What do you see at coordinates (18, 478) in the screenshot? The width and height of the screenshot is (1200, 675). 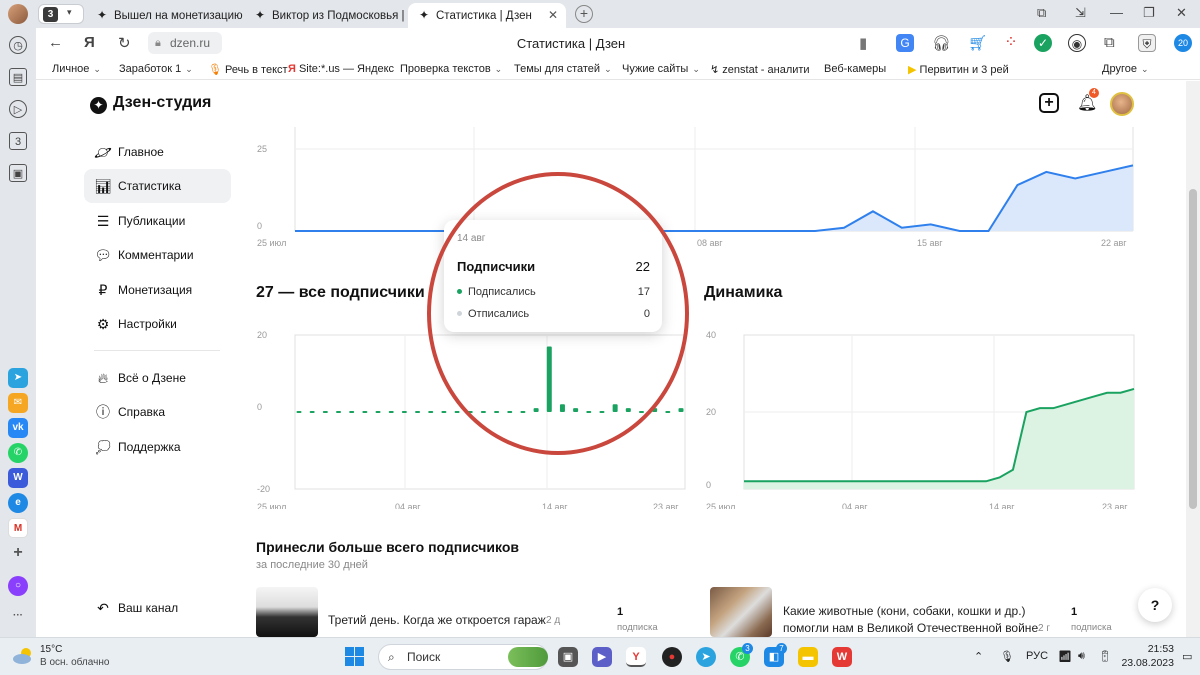 I see `w-app-icon: W` at bounding box center [18, 478].